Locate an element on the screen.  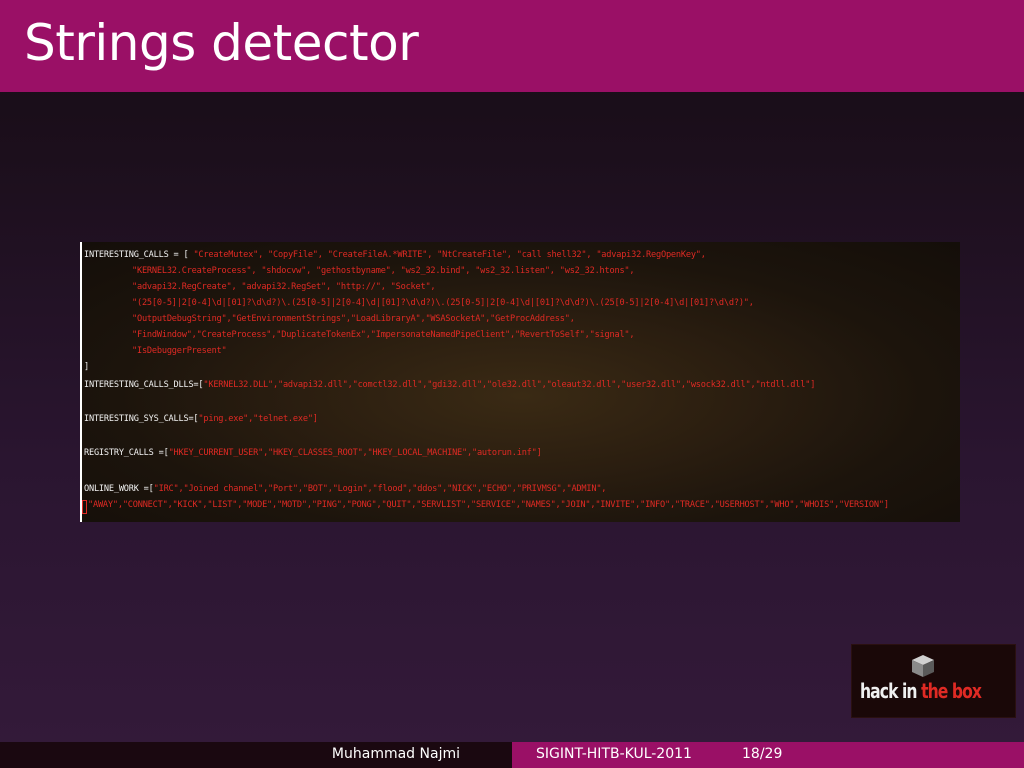
code-keyword: ONLINE_WORK =[ is located at coordinates (119, 489).